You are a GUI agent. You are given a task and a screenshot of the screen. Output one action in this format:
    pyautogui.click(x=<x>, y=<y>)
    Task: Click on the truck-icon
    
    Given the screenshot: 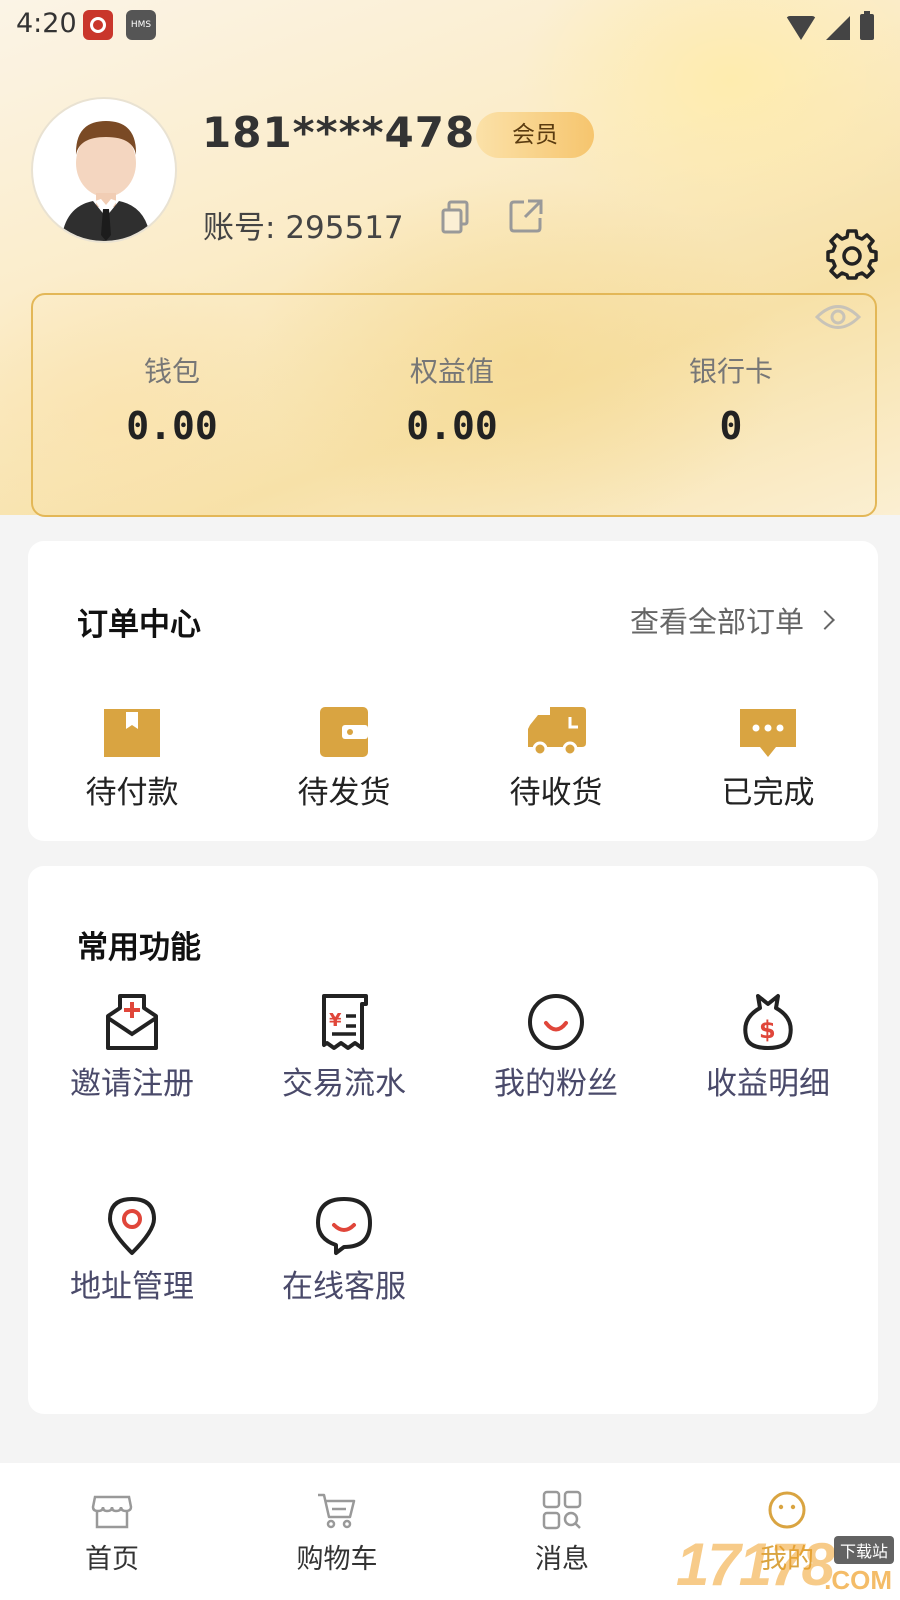 What is the action you would take?
    pyautogui.click(x=556, y=731)
    